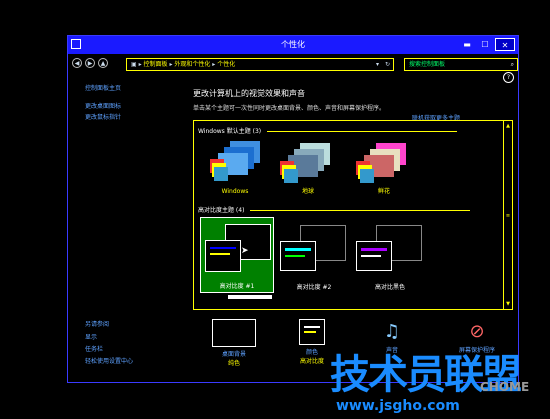 The image size is (550, 419). I want to click on maximize-button: ☐, so click(485, 44).